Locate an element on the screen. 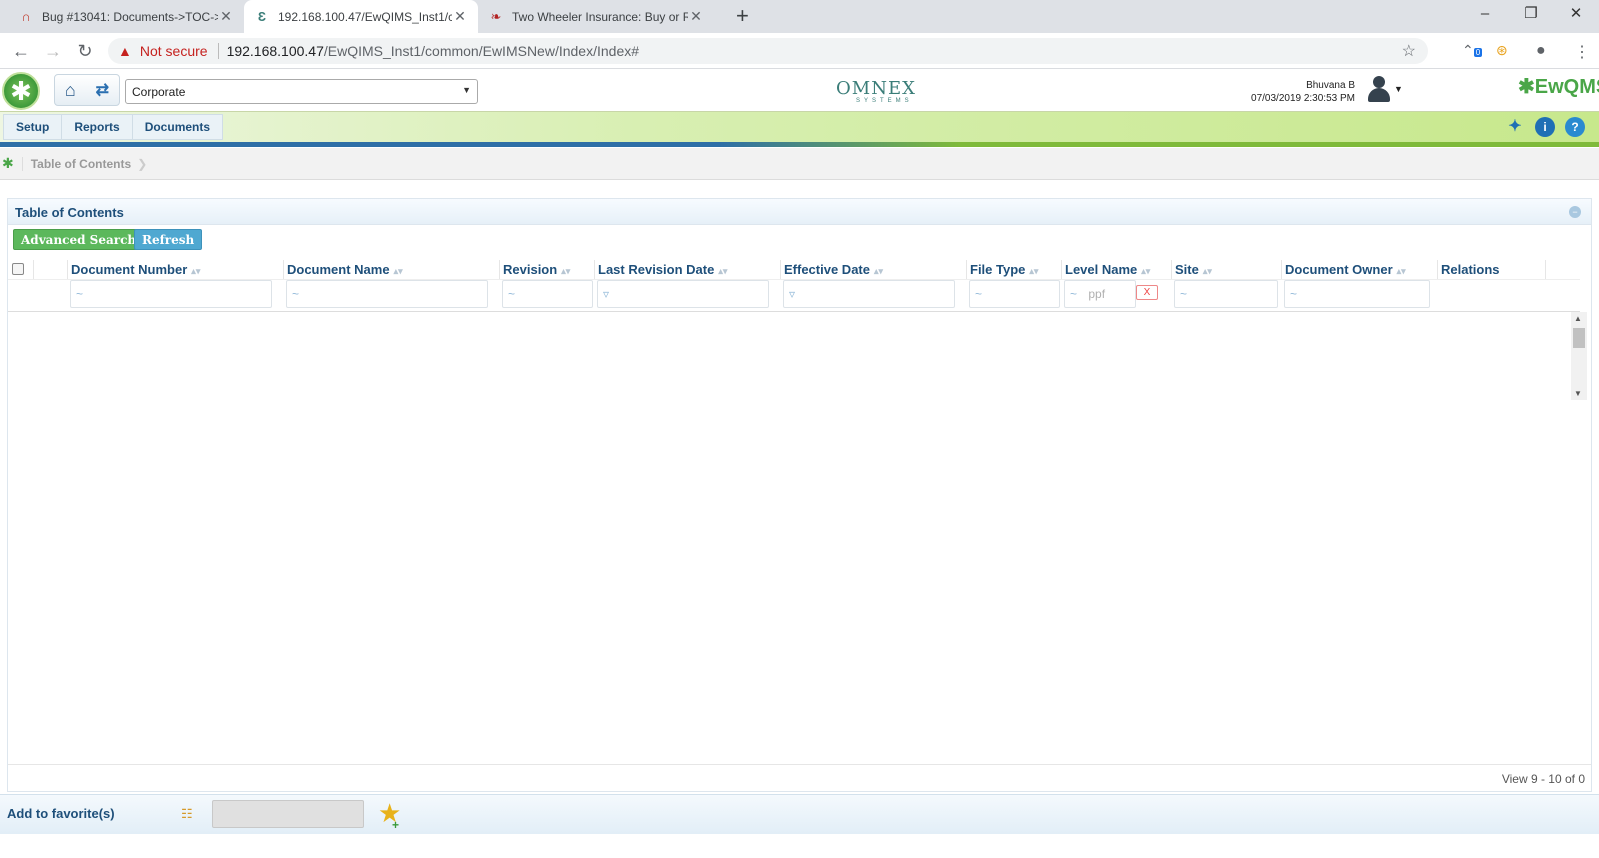 The image size is (1599, 858). col-document-number: Document Number ▴▾ is located at coordinates (176, 269).